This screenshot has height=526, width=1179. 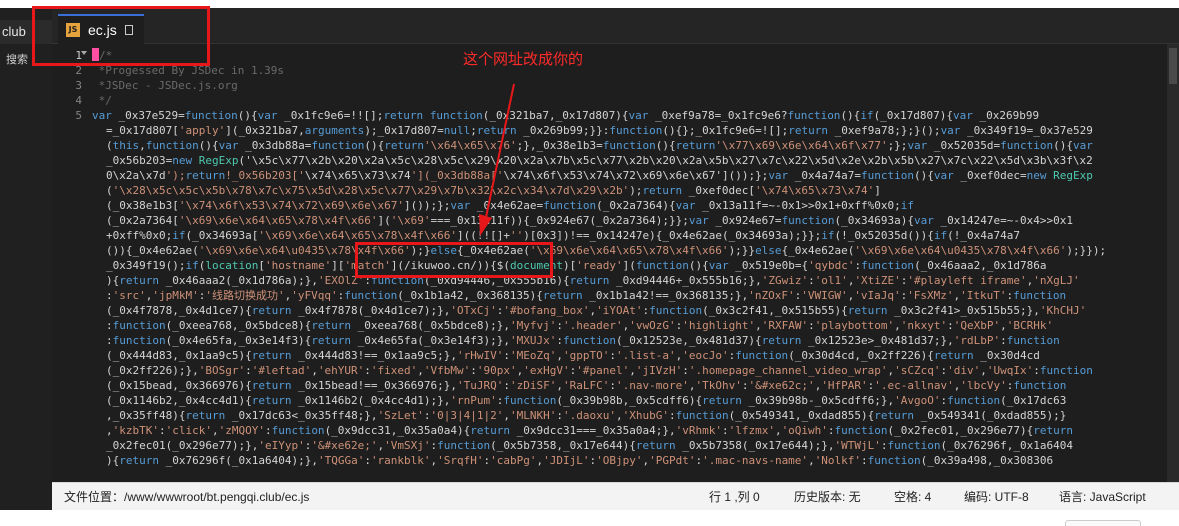 I want to click on scrollbar-thumb, so click(x=1173, y=66).